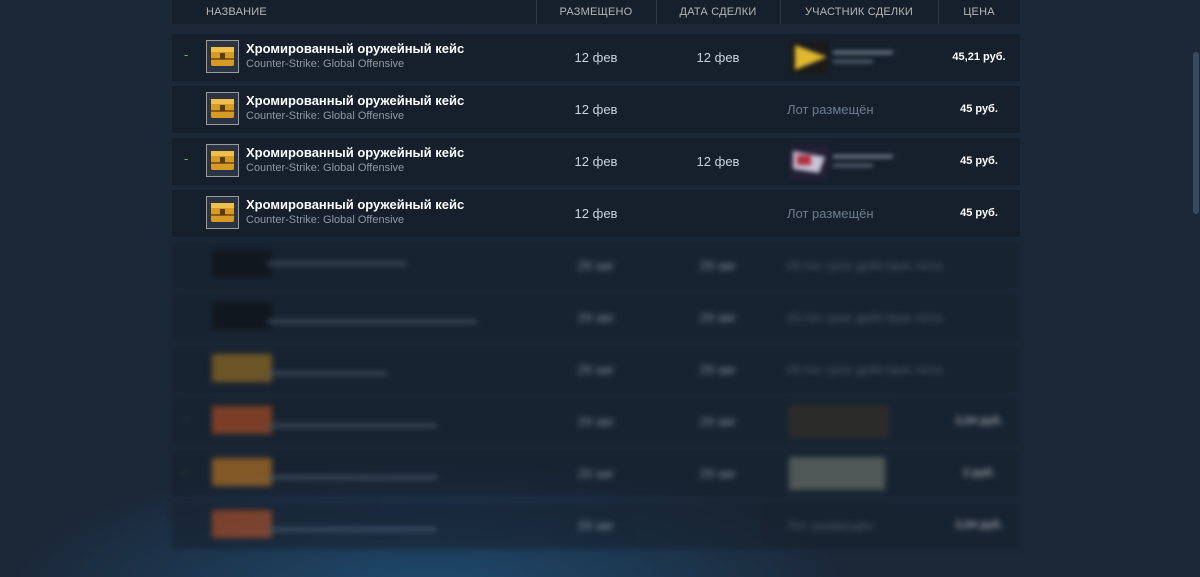 Image resolution: width=1200 pixels, height=577 pixels. What do you see at coordinates (718, 12) in the screenshot?
I see `column-header-acted: ДАТА СДЕЛКИ` at bounding box center [718, 12].